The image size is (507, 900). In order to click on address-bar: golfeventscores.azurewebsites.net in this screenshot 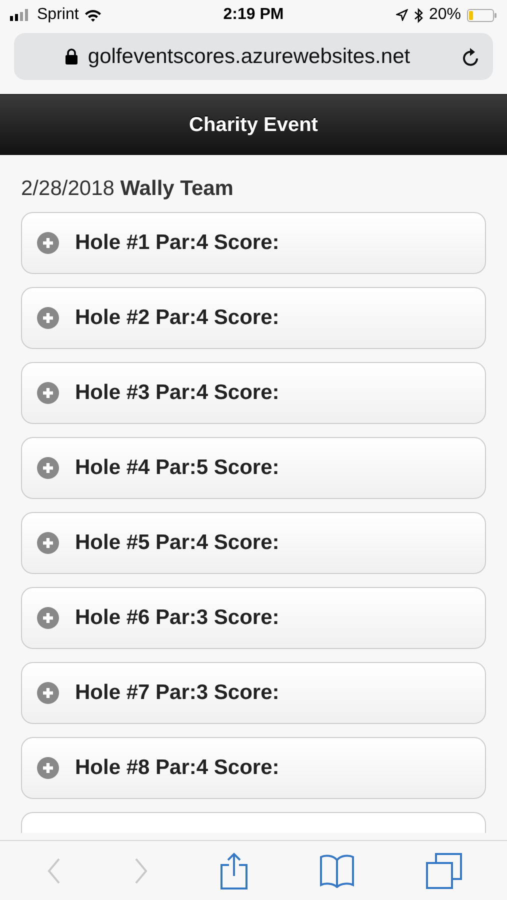, I will do `click(253, 56)`.